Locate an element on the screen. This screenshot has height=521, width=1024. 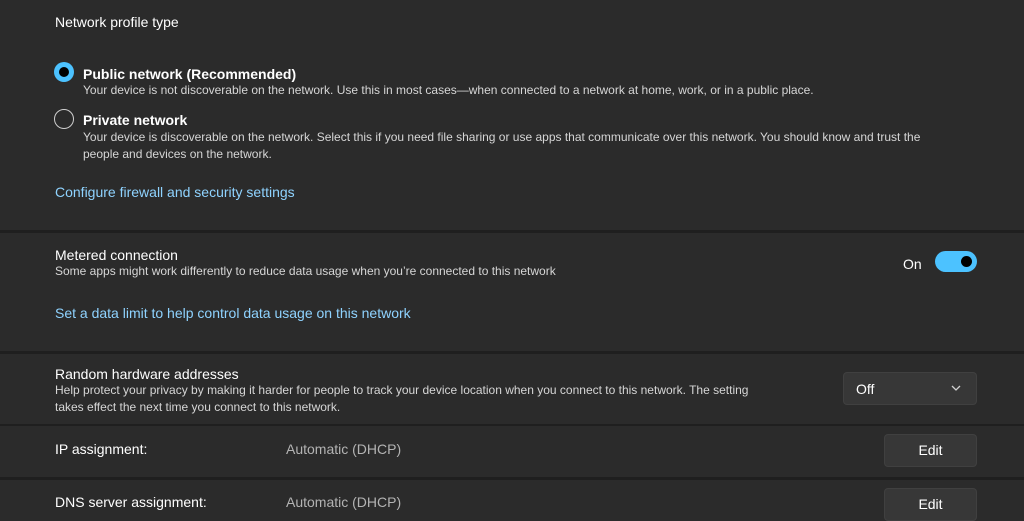
dropdown-selected-value: Off is located at coordinates (865, 389).